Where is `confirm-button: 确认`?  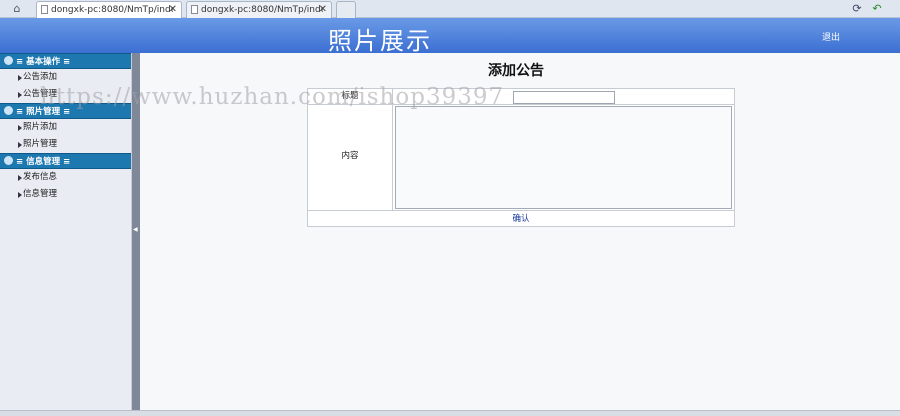
confirm-button: 确认 is located at coordinates (520, 219).